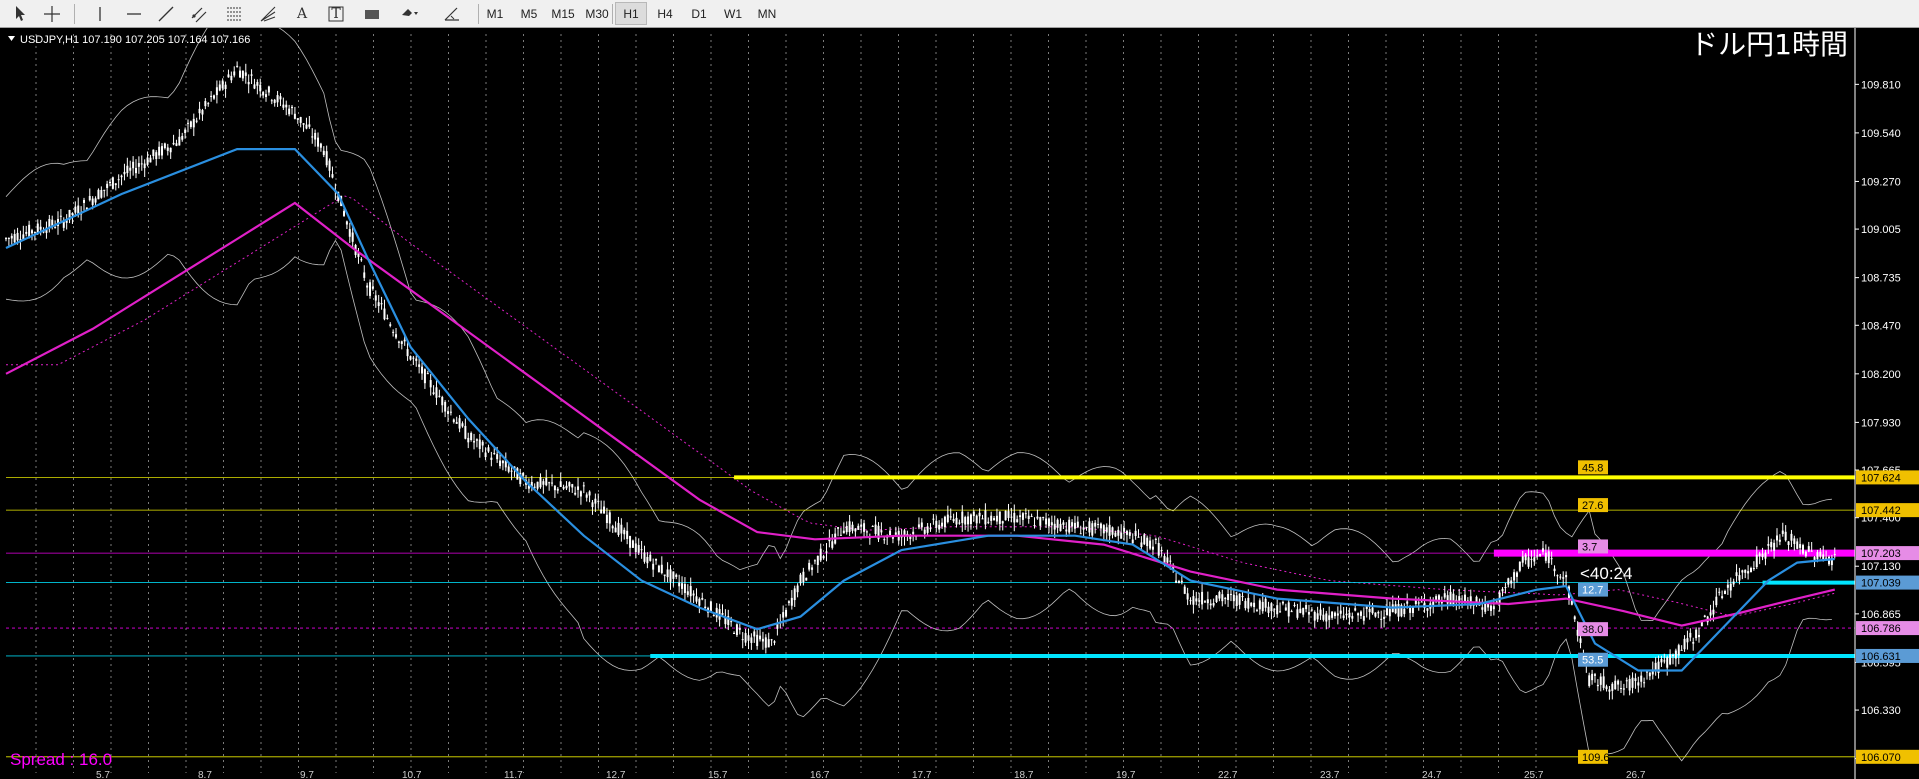 The width and height of the screenshot is (1919, 779). I want to click on timeframe-m1-button: M1, so click(495, 13).